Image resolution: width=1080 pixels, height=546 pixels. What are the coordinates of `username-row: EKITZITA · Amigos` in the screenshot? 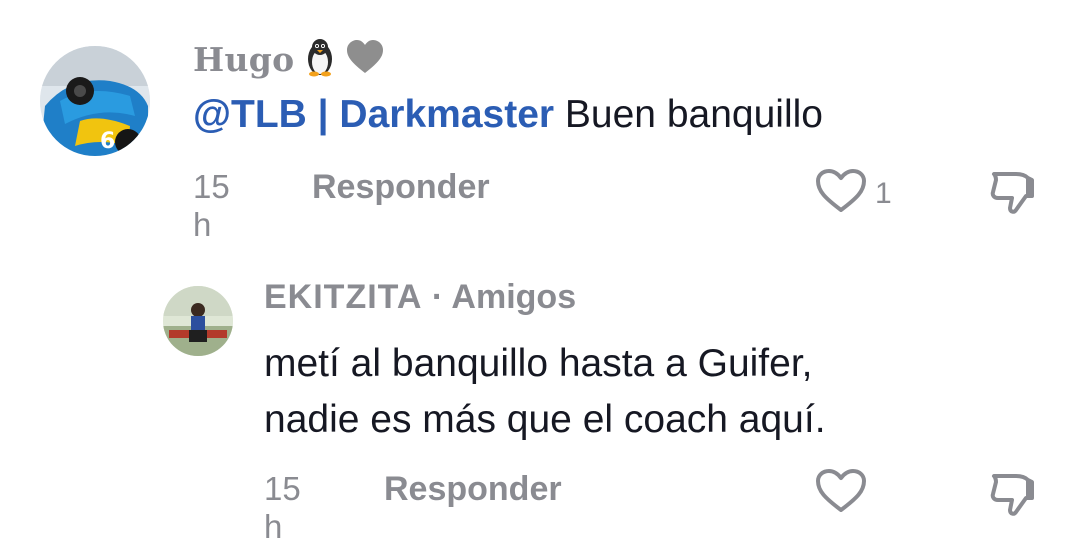 It's located at (420, 297).